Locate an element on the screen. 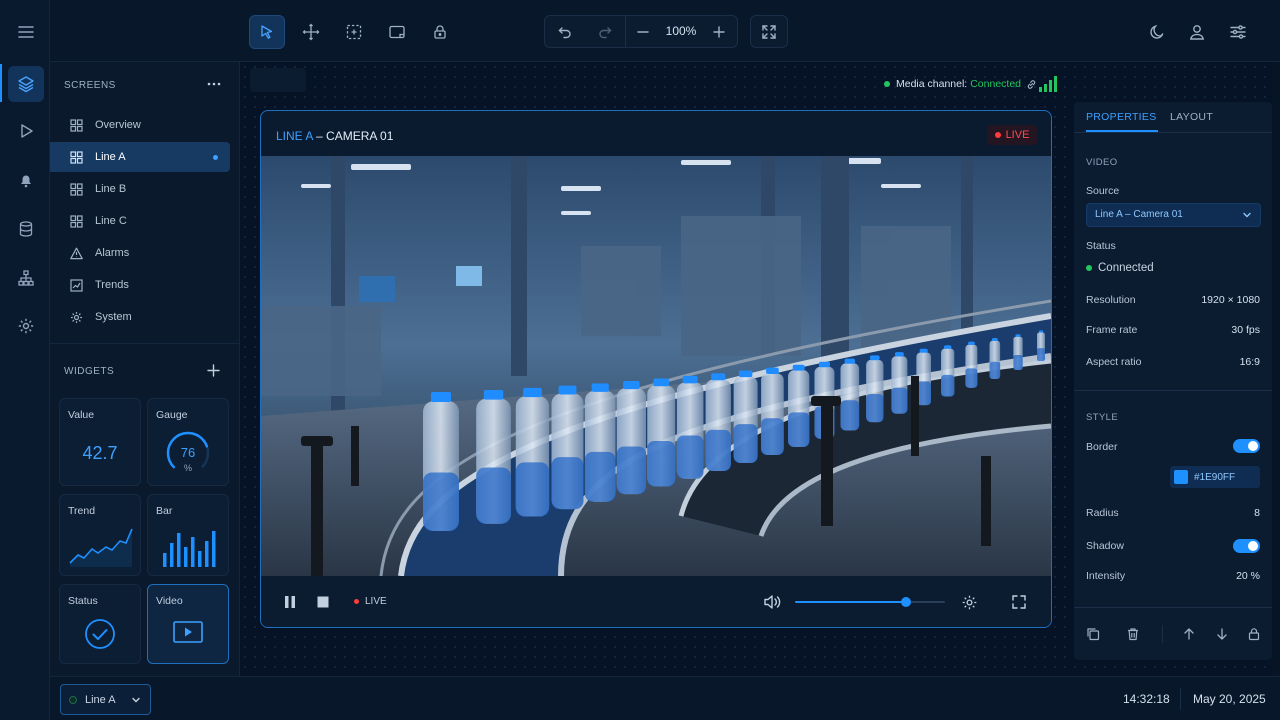 The height and width of the screenshot is (720, 1280). fullscreen-toolbar-button is located at coordinates (769, 31).